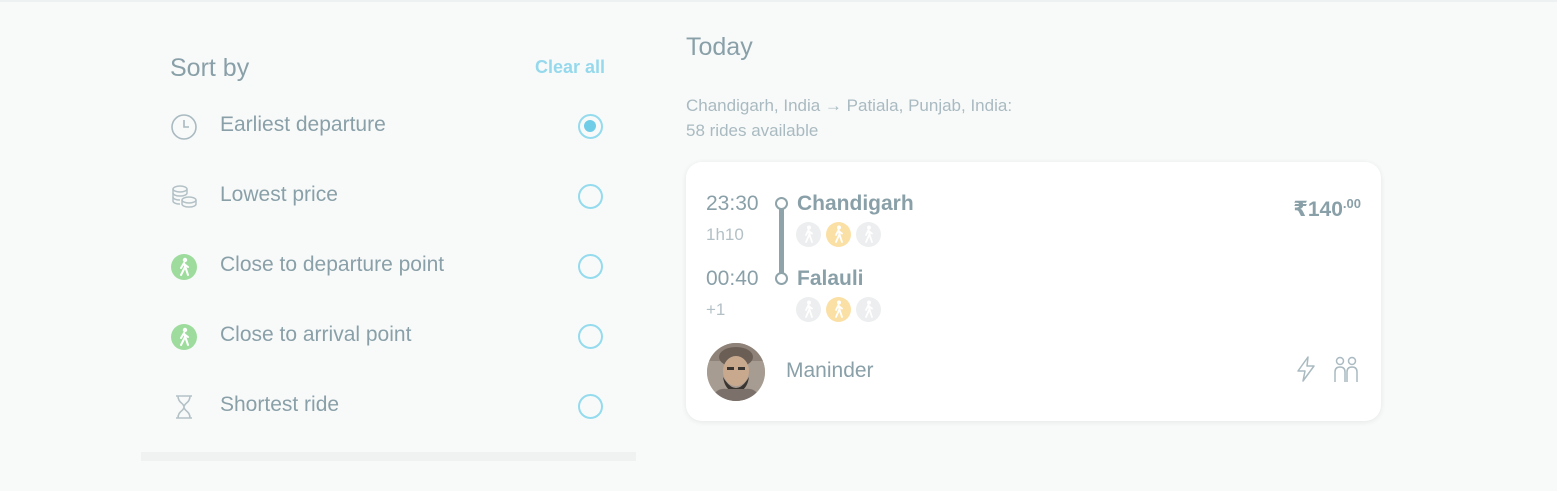  Describe the element at coordinates (732, 278) in the screenshot. I see `arrival-time: 00:40` at that location.